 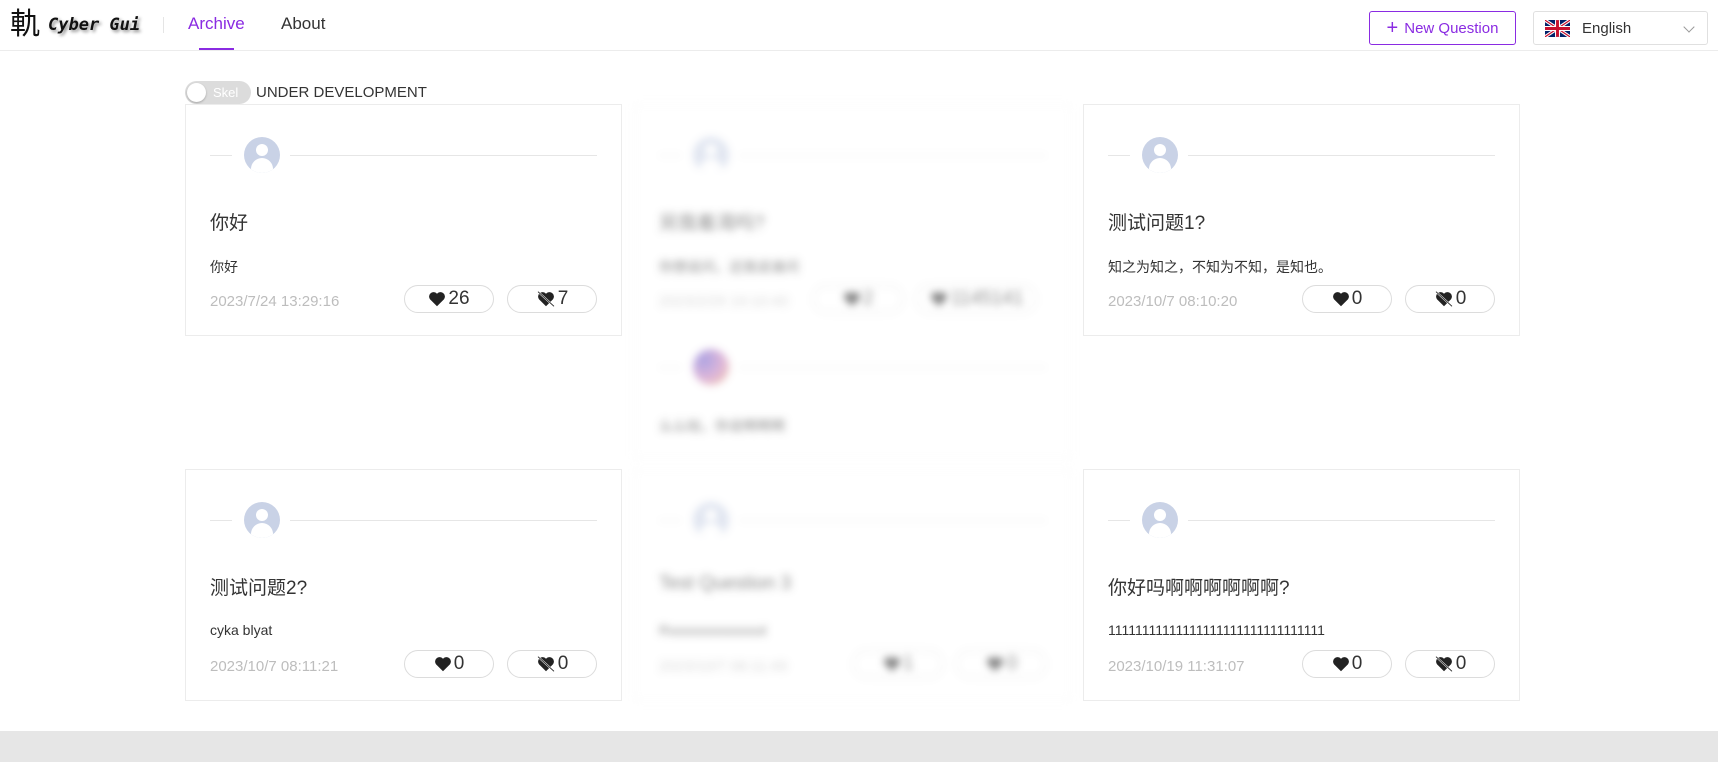 I want to click on chevron-down-icon, so click(x=1689, y=27).